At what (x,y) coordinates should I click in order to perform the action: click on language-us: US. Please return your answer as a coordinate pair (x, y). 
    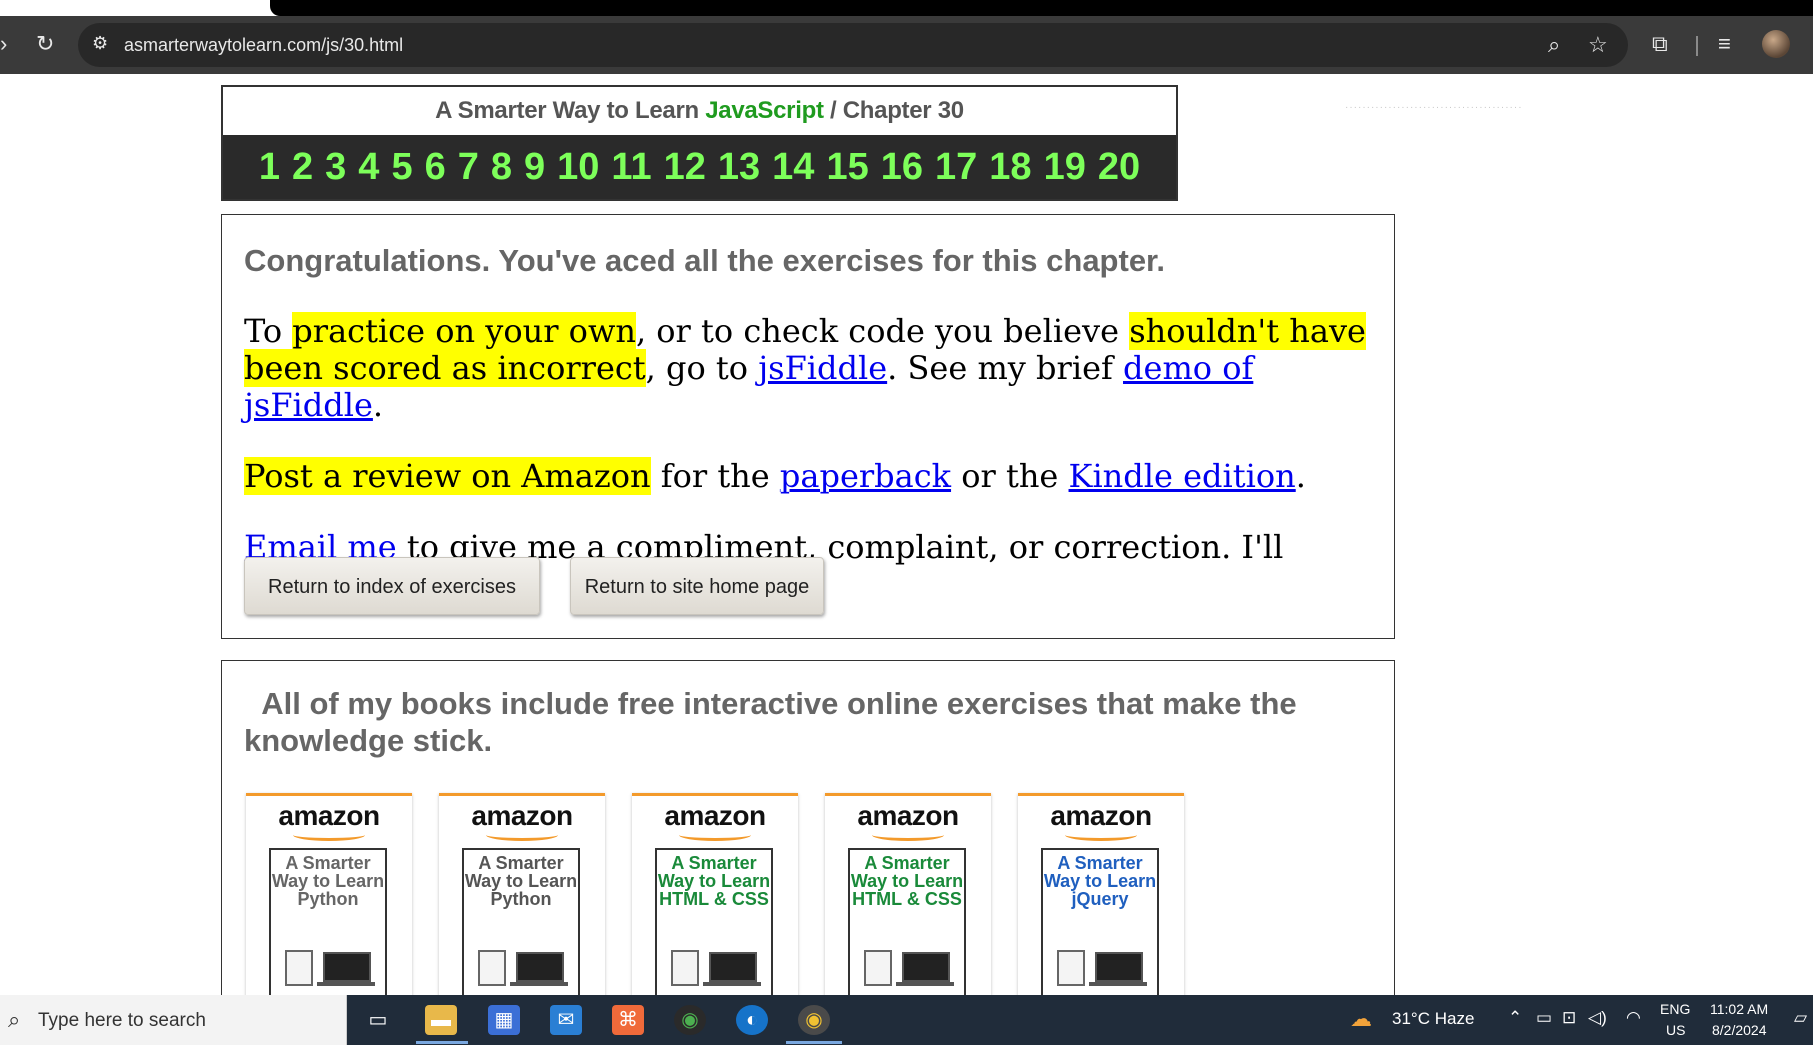
    Looking at the image, I should click on (1675, 1030).